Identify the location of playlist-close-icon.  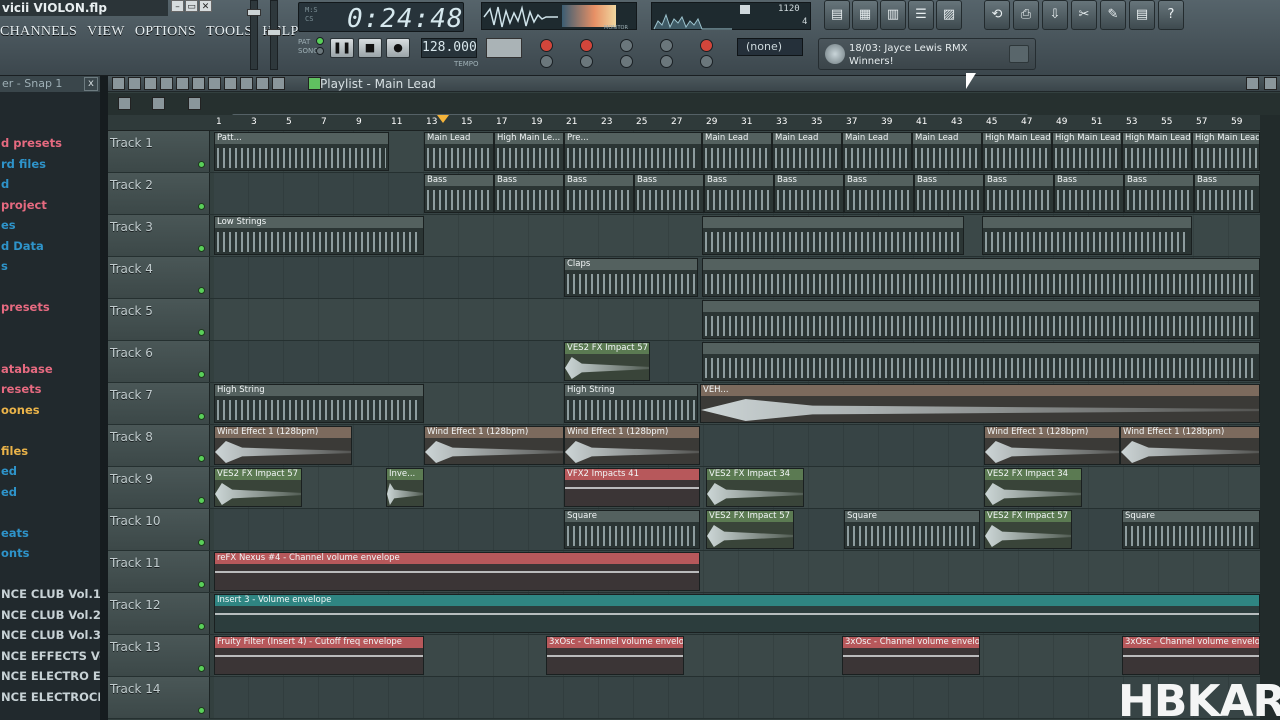
(1270, 83).